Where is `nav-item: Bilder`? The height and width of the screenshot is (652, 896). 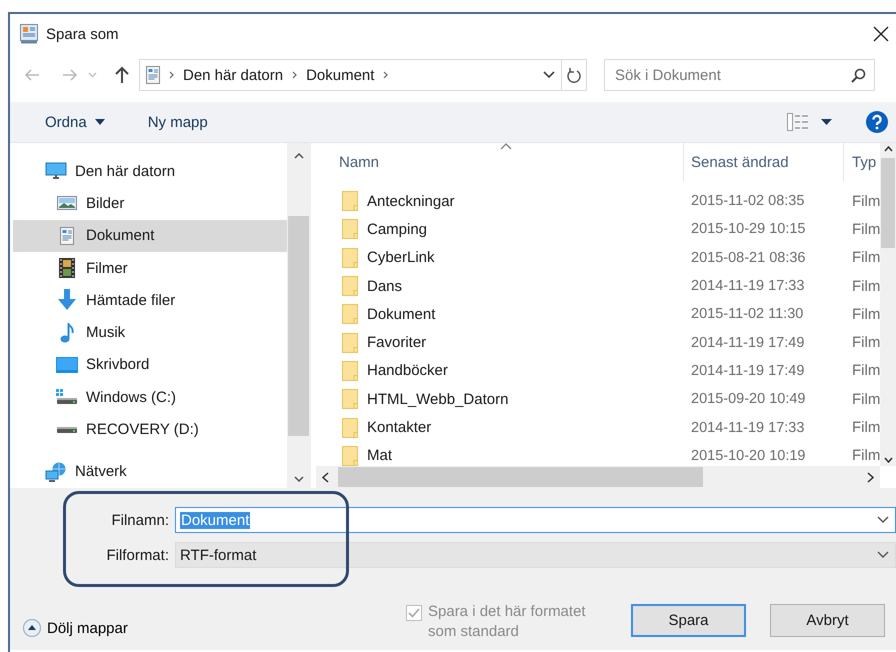 nav-item: Bilder is located at coordinates (150, 203).